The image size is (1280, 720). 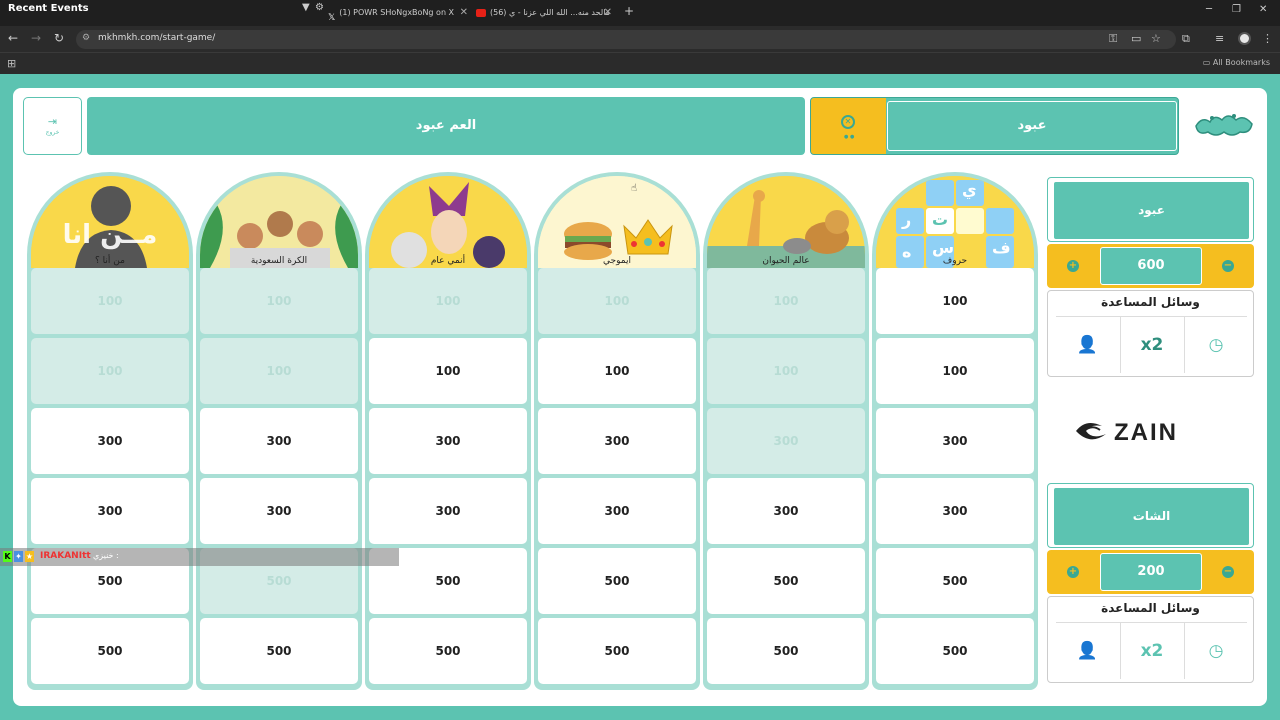 What do you see at coordinates (36, 38) in the screenshot?
I see `forward-icon: →` at bounding box center [36, 38].